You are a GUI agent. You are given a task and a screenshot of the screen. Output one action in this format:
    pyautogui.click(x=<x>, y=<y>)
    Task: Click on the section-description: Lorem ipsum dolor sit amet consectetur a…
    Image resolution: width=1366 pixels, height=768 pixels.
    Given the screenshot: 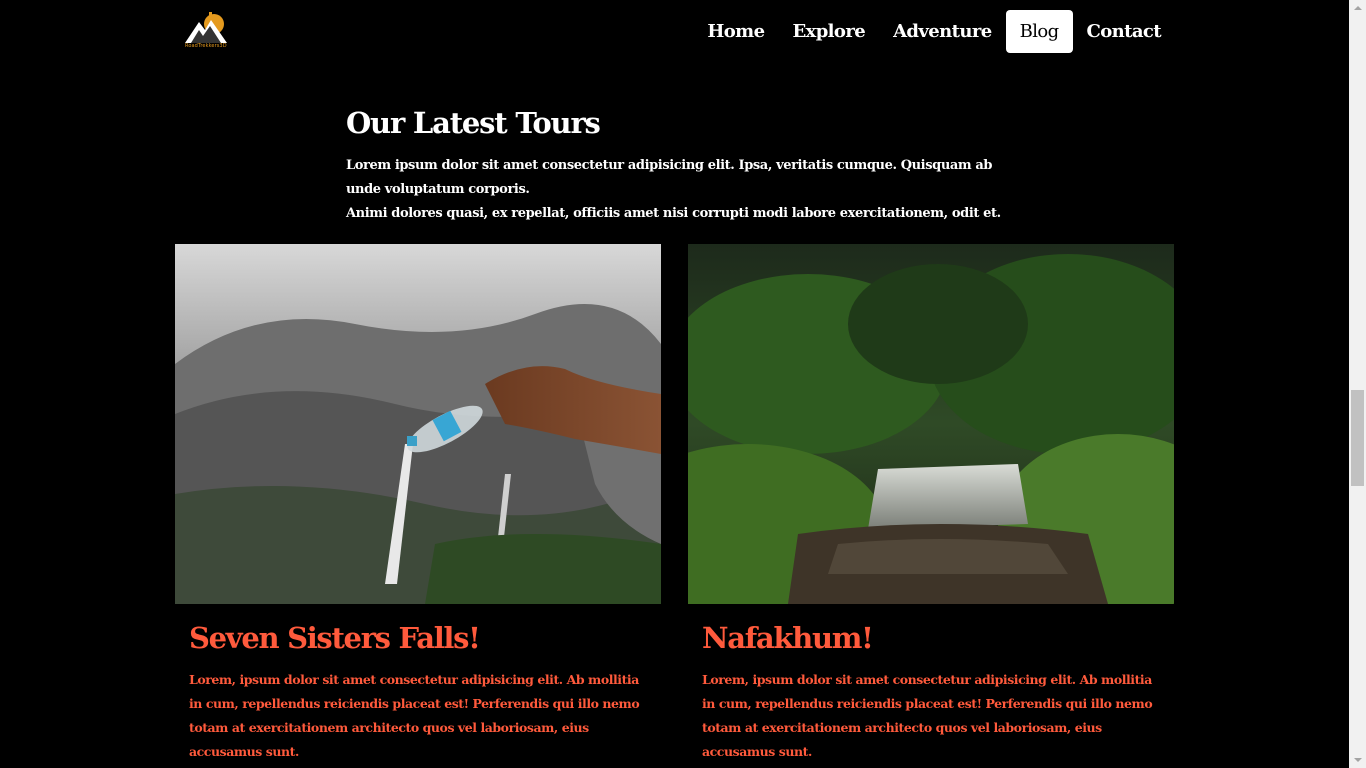 What is the action you would take?
    pyautogui.click(x=676, y=190)
    